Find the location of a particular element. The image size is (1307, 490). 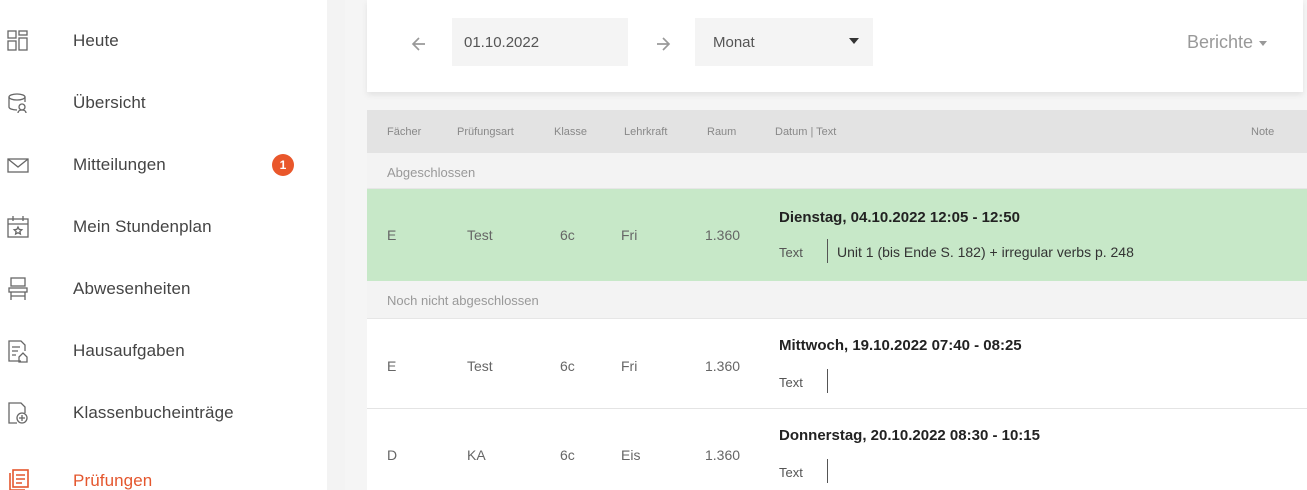

cell-datetime: Dienstag, 04.10.2022 12:05 - 12:50 is located at coordinates (899, 217).